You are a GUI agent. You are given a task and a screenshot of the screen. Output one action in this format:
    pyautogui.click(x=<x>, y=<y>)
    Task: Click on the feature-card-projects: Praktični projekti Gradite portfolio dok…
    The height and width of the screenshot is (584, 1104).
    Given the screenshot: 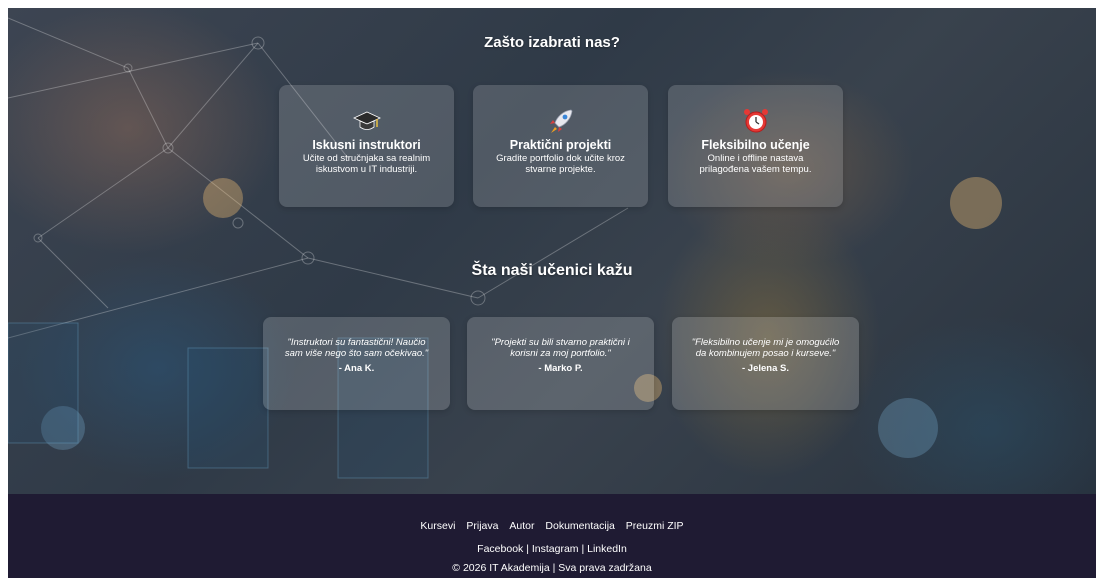 What is the action you would take?
    pyautogui.click(x=560, y=146)
    